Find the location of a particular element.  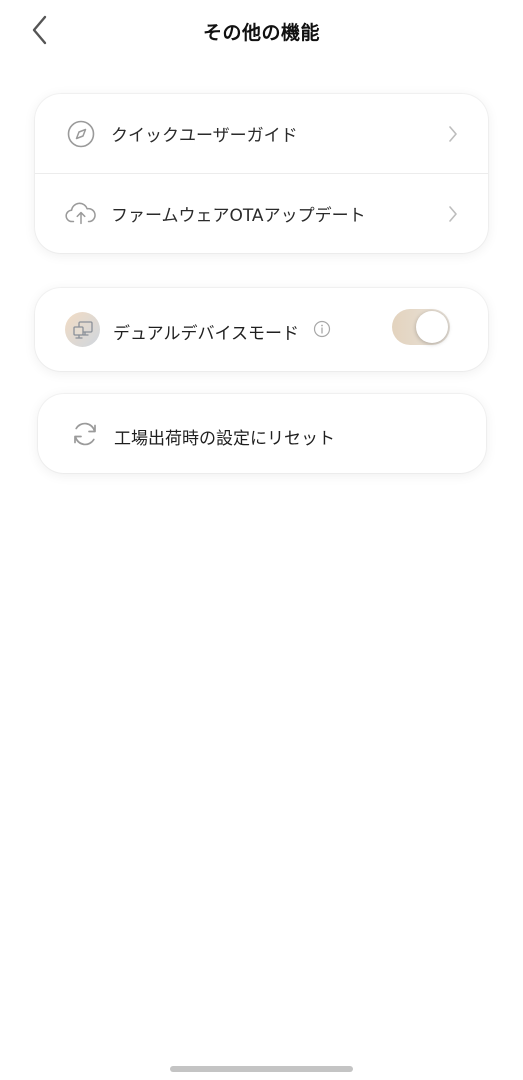

page-title: その他の機能 is located at coordinates (261, 33).